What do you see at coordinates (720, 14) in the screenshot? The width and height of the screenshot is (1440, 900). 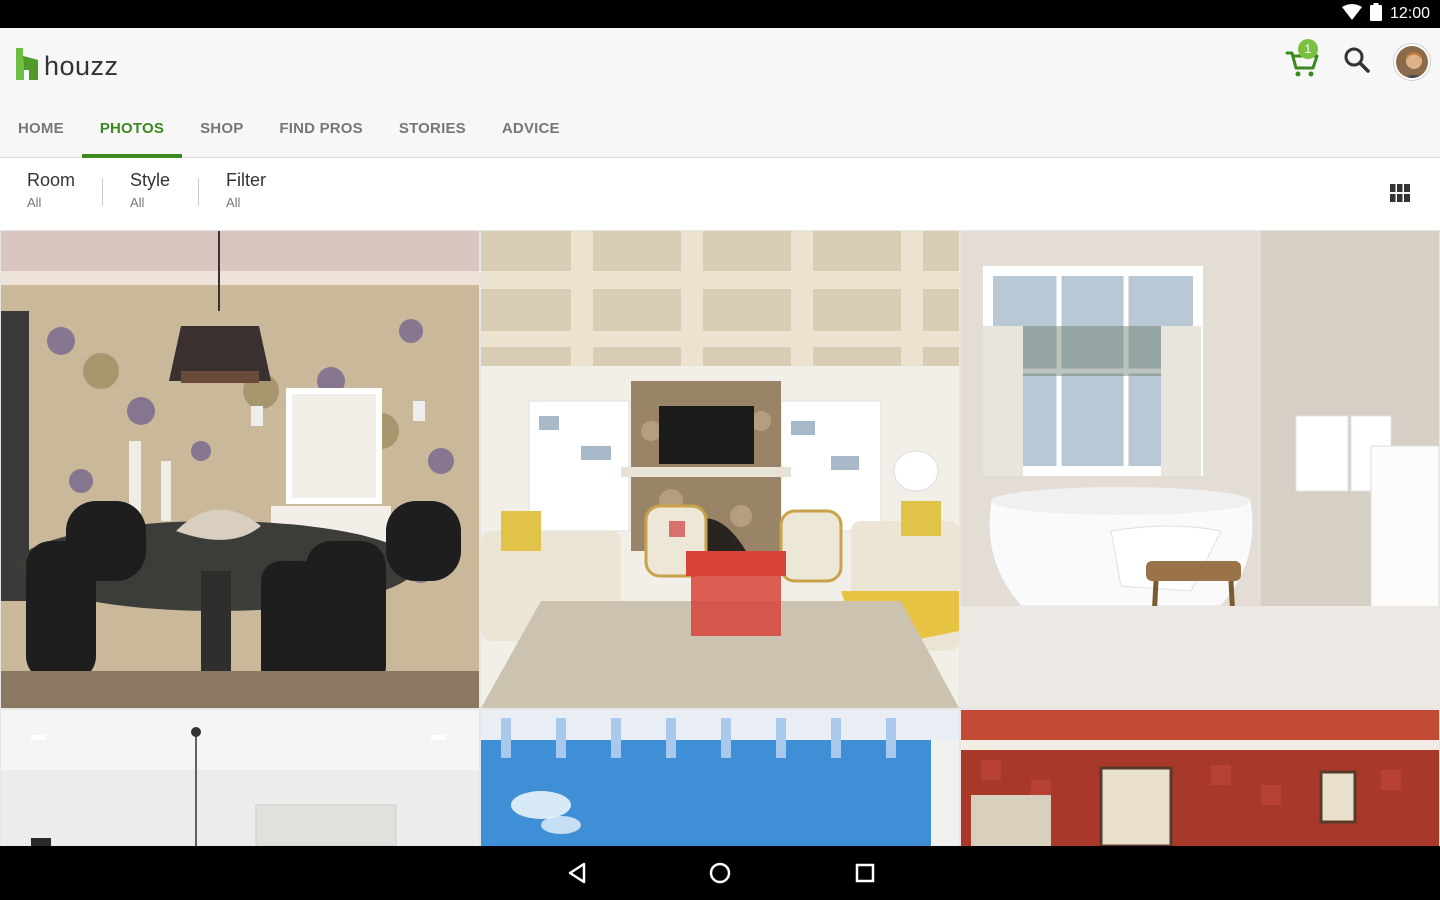 I see `status-bar: 12:00` at bounding box center [720, 14].